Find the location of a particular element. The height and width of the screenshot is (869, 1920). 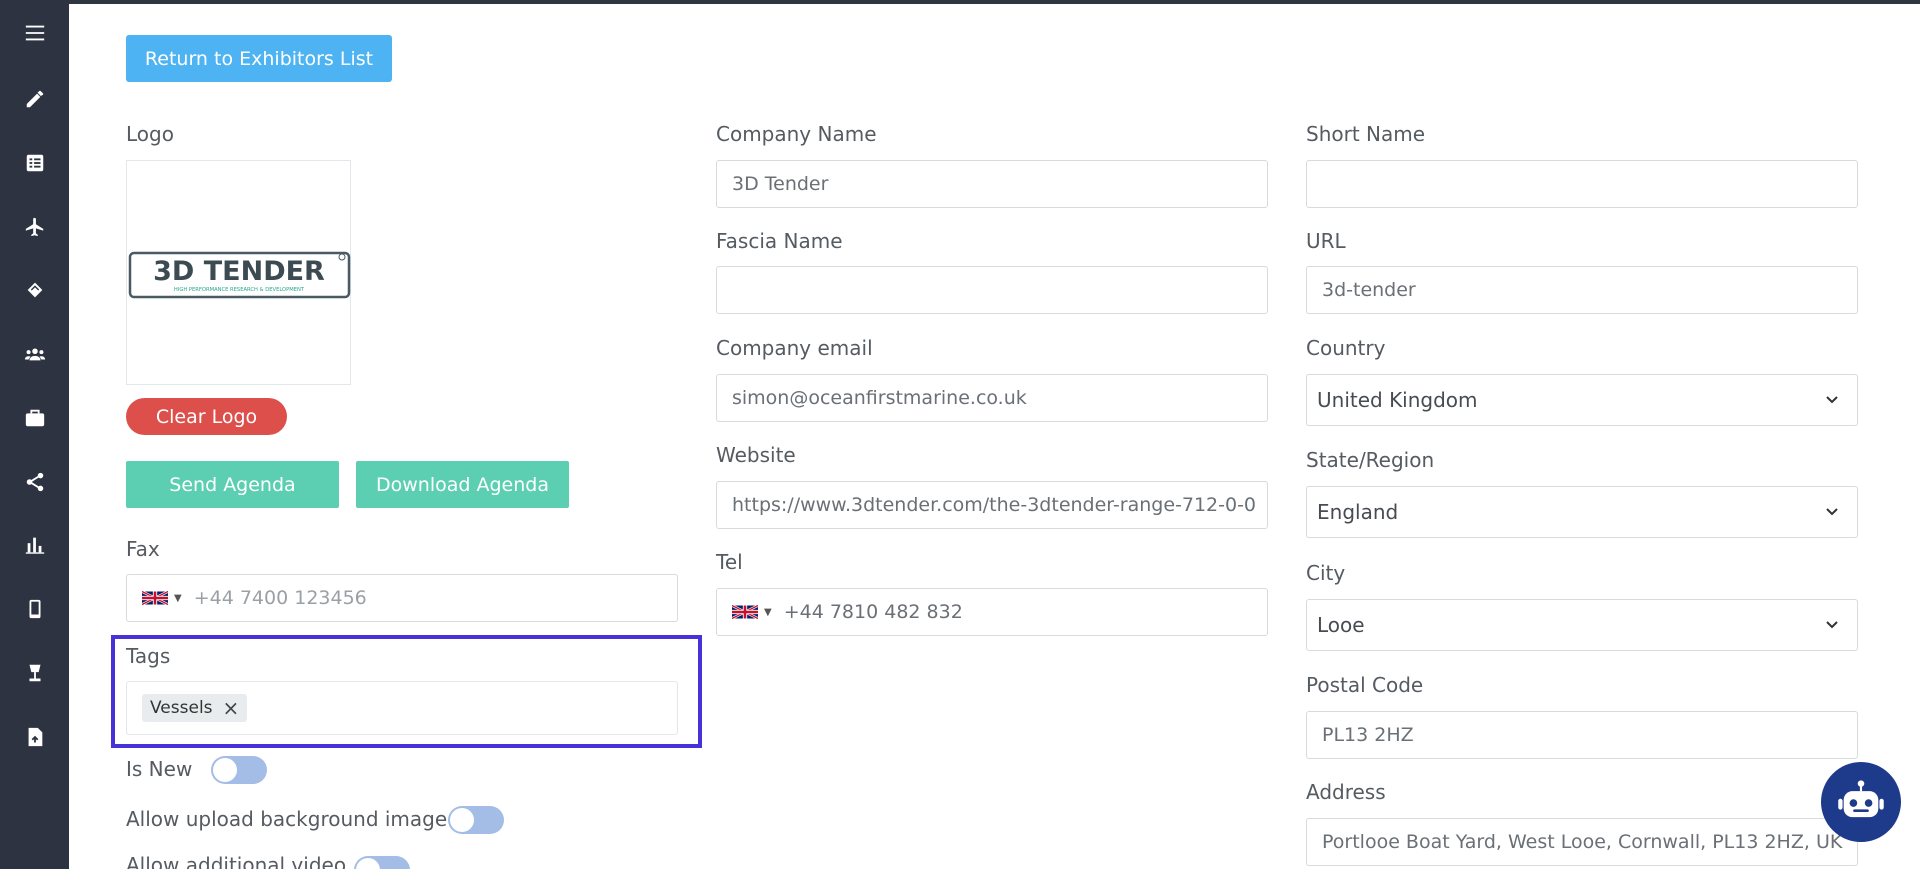

company-email-input: simon@oceanfirstmarine.co.uk is located at coordinates (992, 398).